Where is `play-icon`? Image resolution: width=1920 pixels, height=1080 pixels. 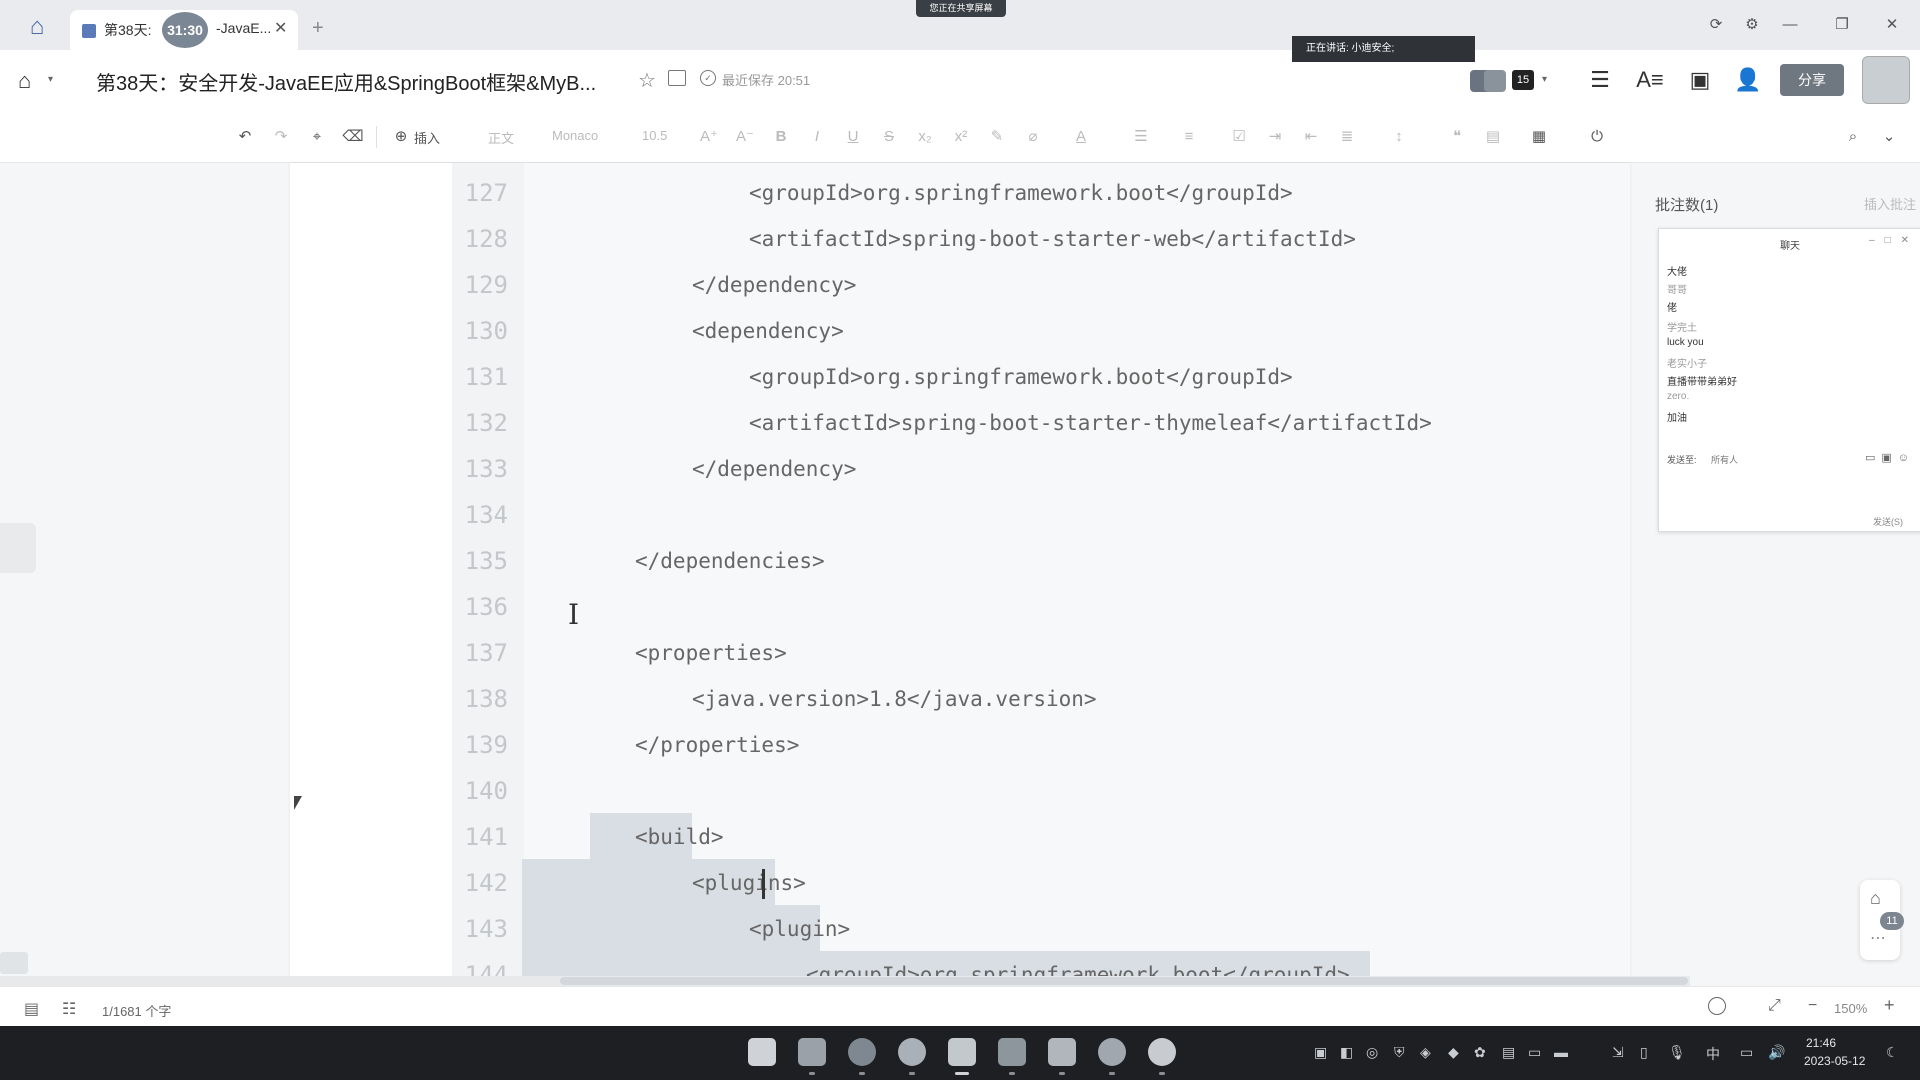 play-icon is located at coordinates (1717, 1006).